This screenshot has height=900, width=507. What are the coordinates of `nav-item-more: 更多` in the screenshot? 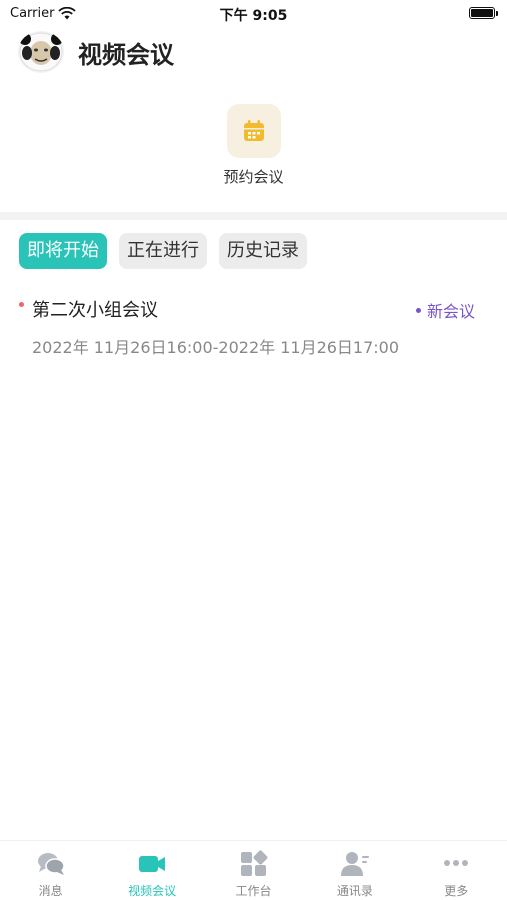 It's located at (456, 870).